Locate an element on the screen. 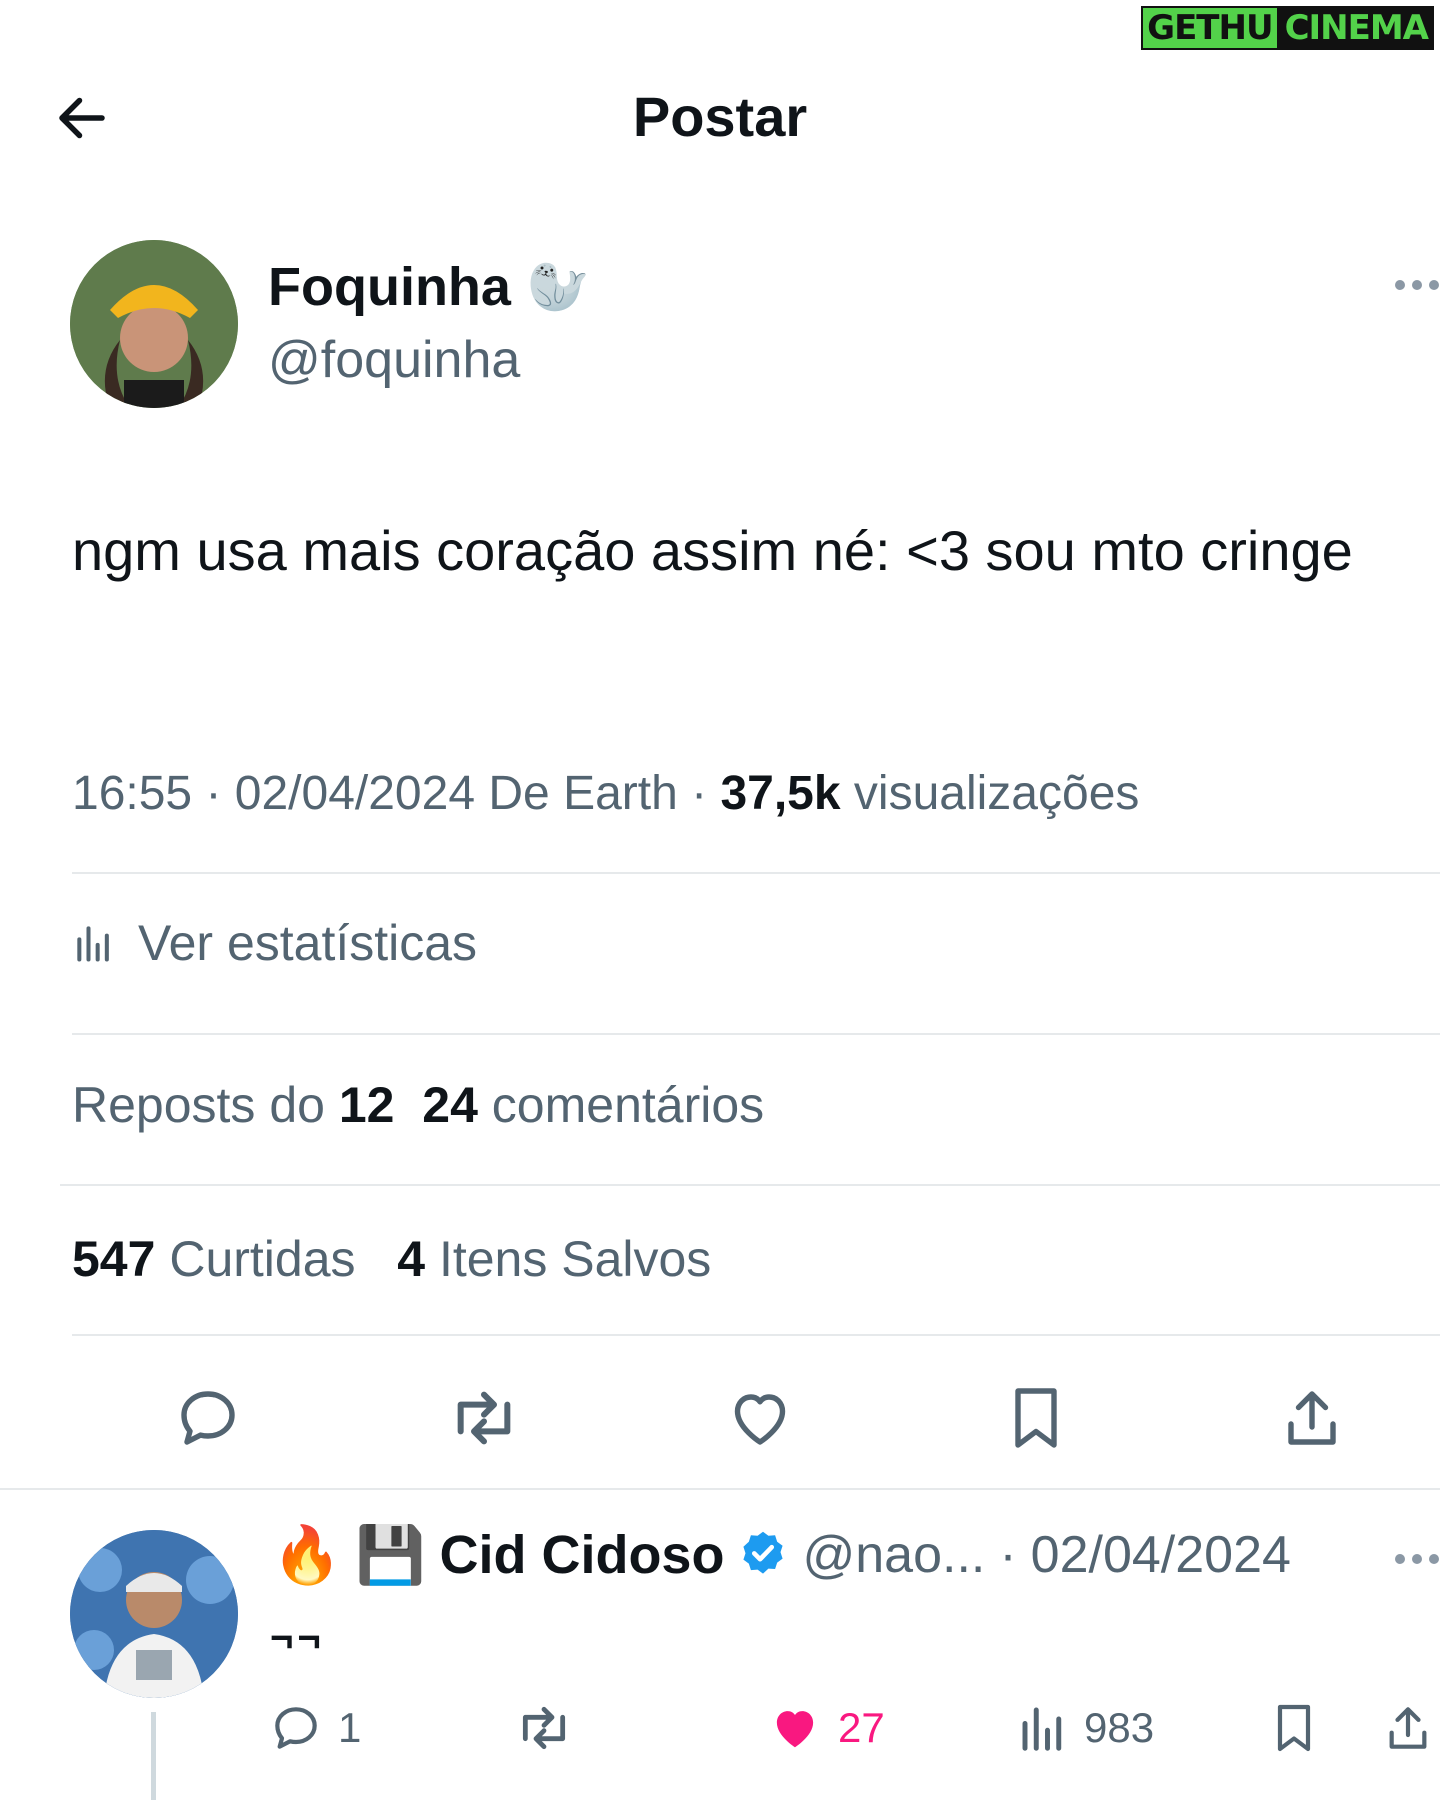  reply-share-button is located at coordinates (1408, 1728).